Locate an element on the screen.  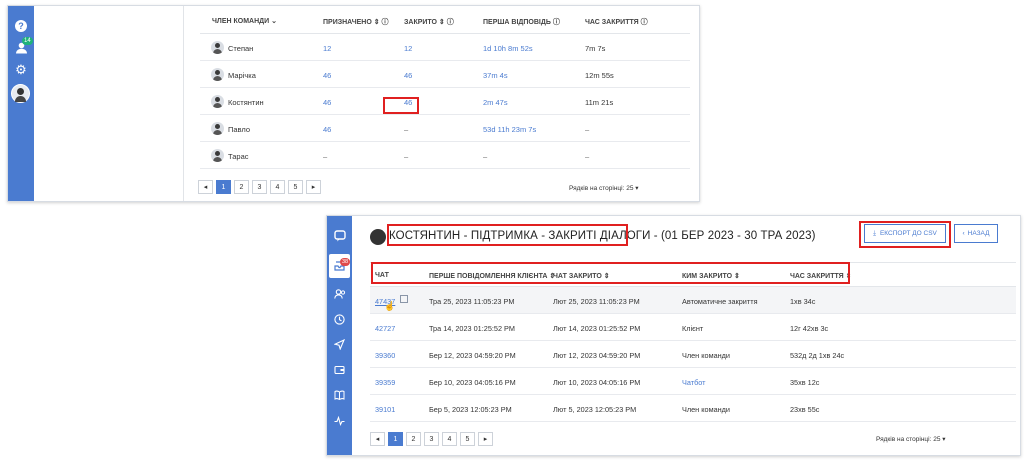
closed-date: Лют 10, 2023 04:05:16 PM is located at coordinates (597, 382).